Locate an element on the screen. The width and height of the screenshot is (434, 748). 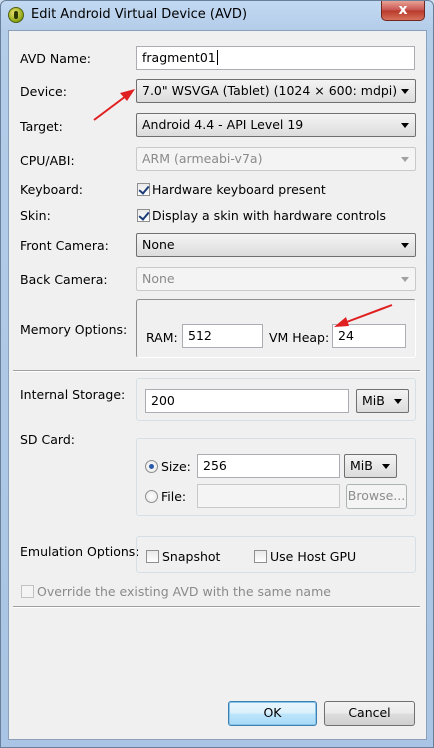
sd-size-unit-select: MiB is located at coordinates (370, 466).